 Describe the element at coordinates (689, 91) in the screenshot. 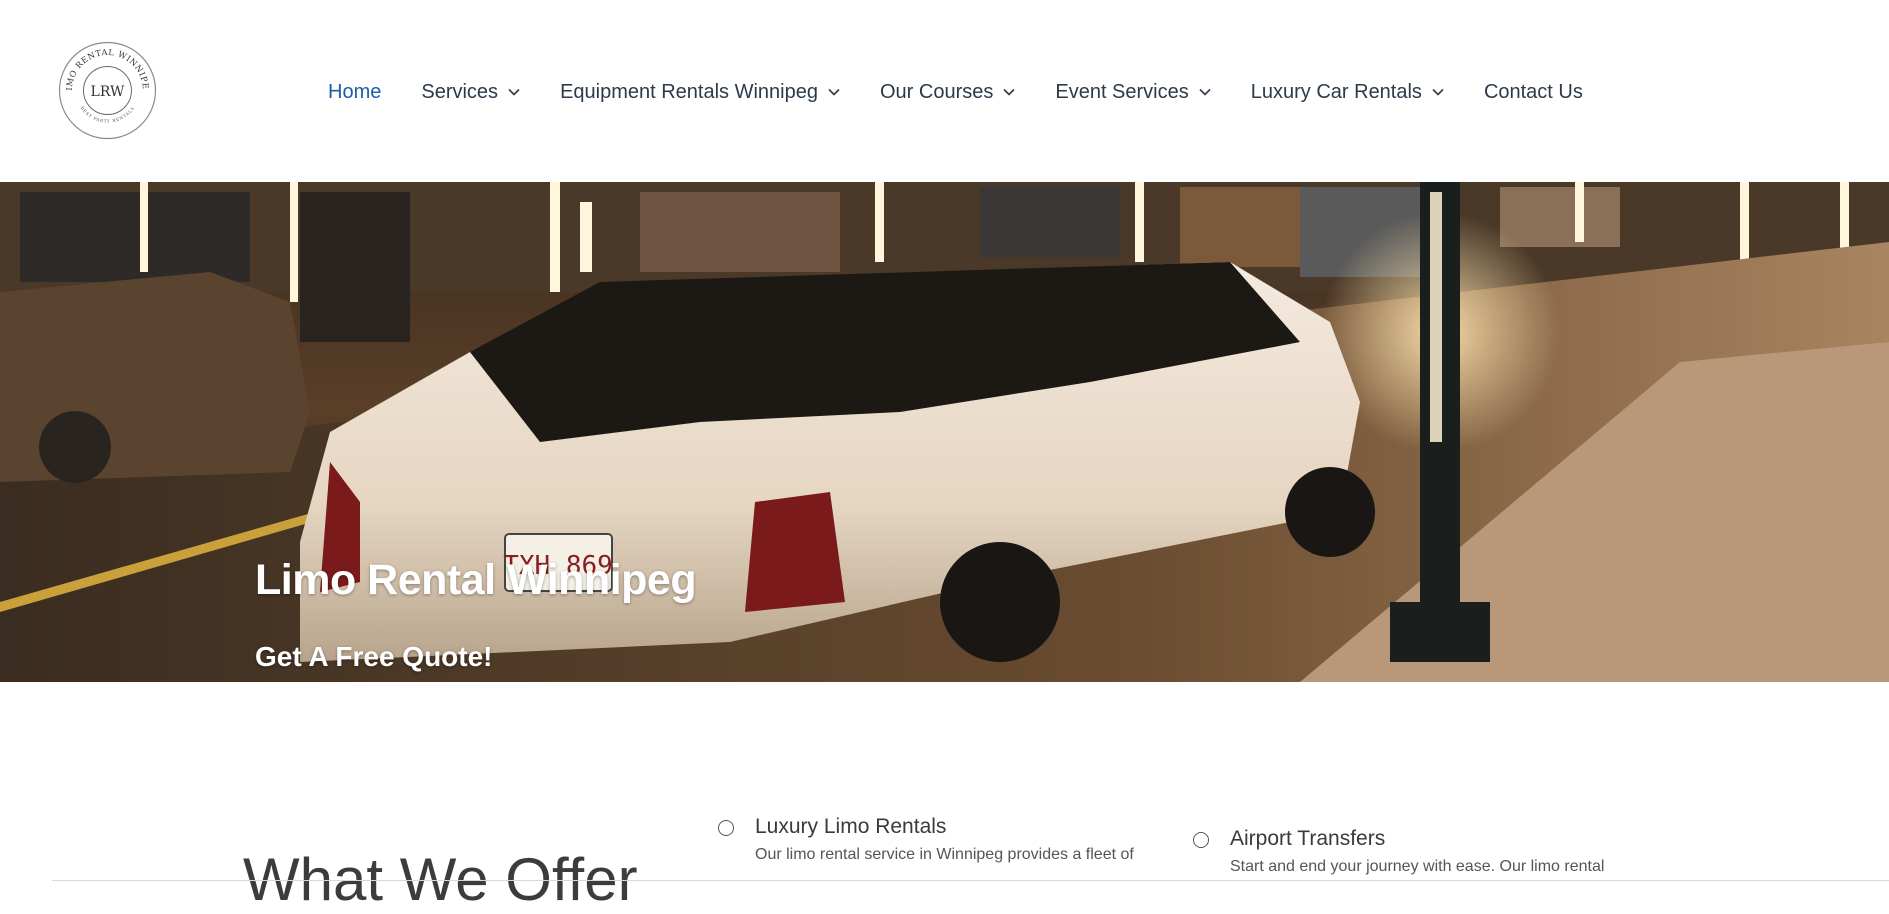

I see `nav-equipment-rentals-label: Equipment Rentals Winnipeg` at that location.